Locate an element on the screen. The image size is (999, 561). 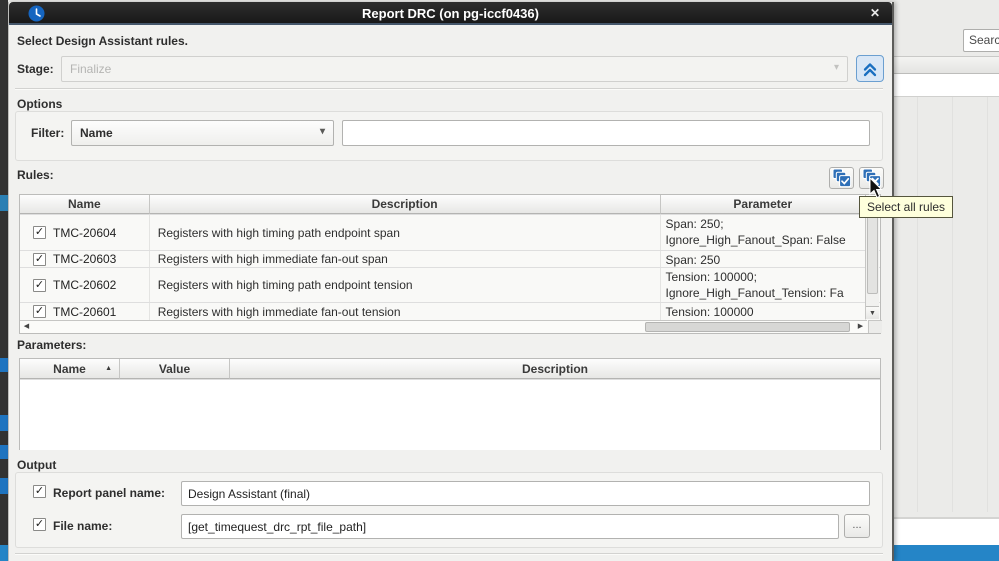
parameters-table-body is located at coordinates (450, 415).